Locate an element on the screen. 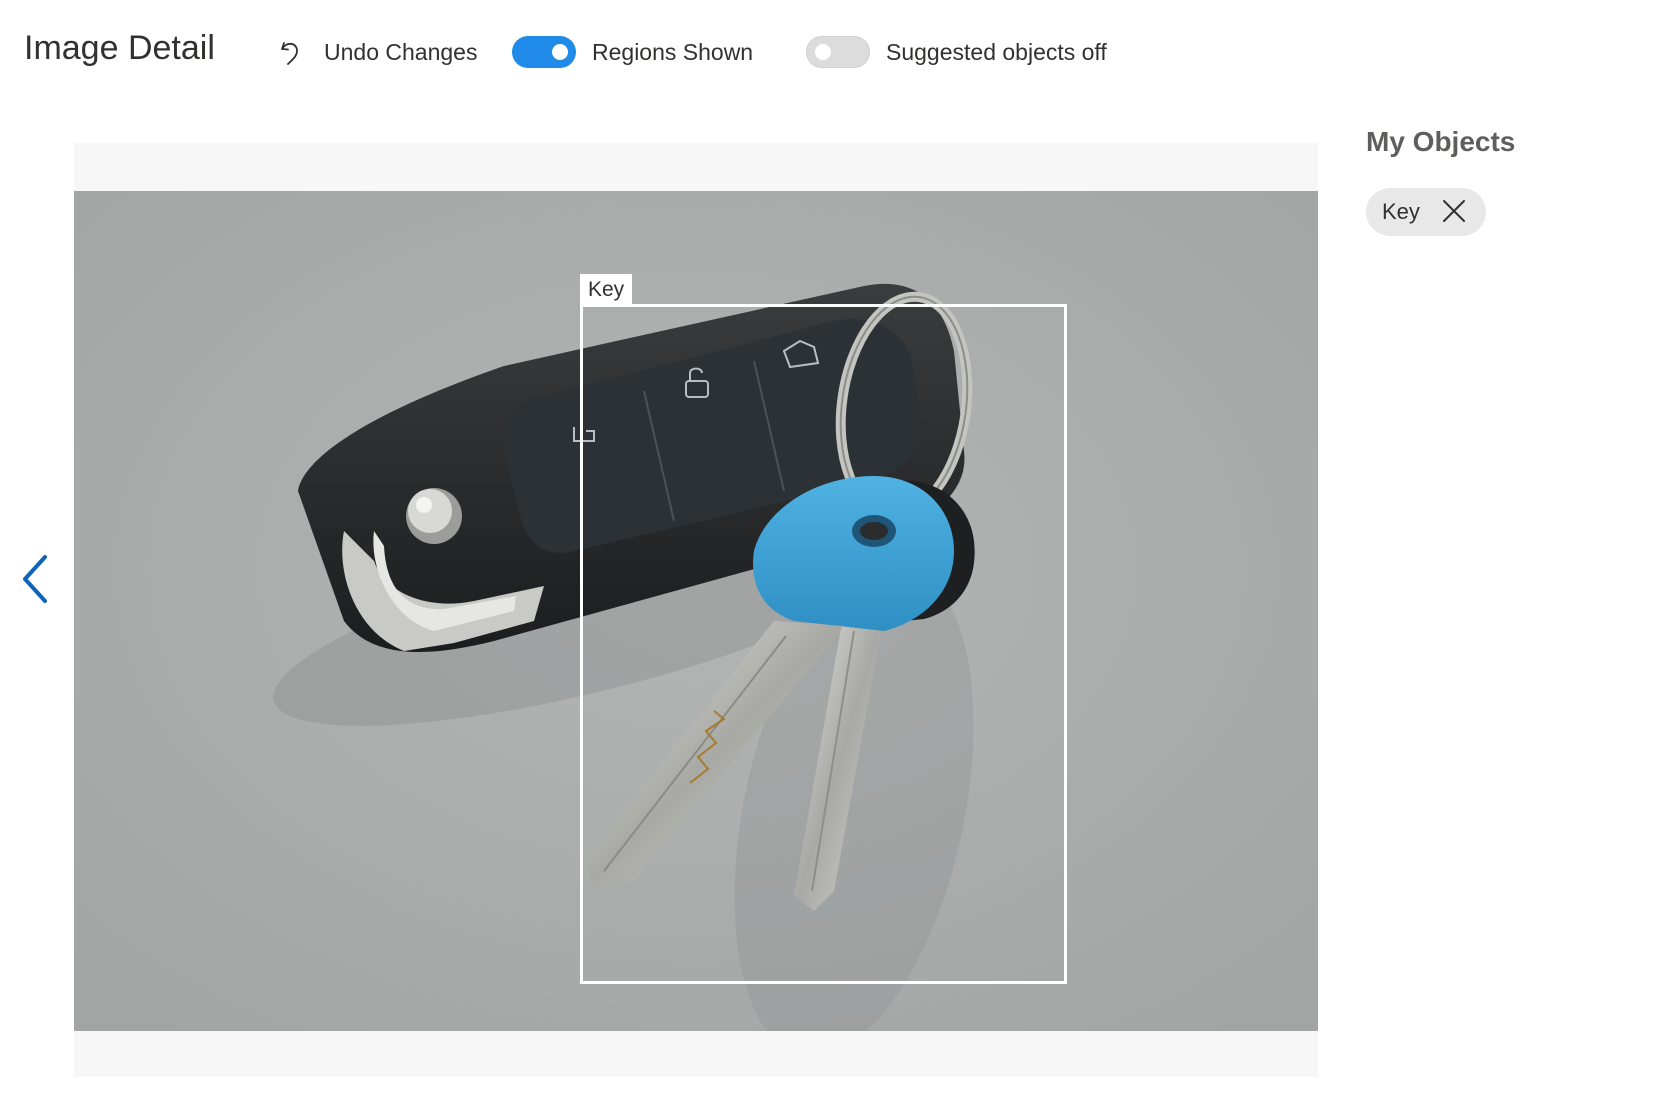  remove-tag-button is located at coordinates (1454, 212).